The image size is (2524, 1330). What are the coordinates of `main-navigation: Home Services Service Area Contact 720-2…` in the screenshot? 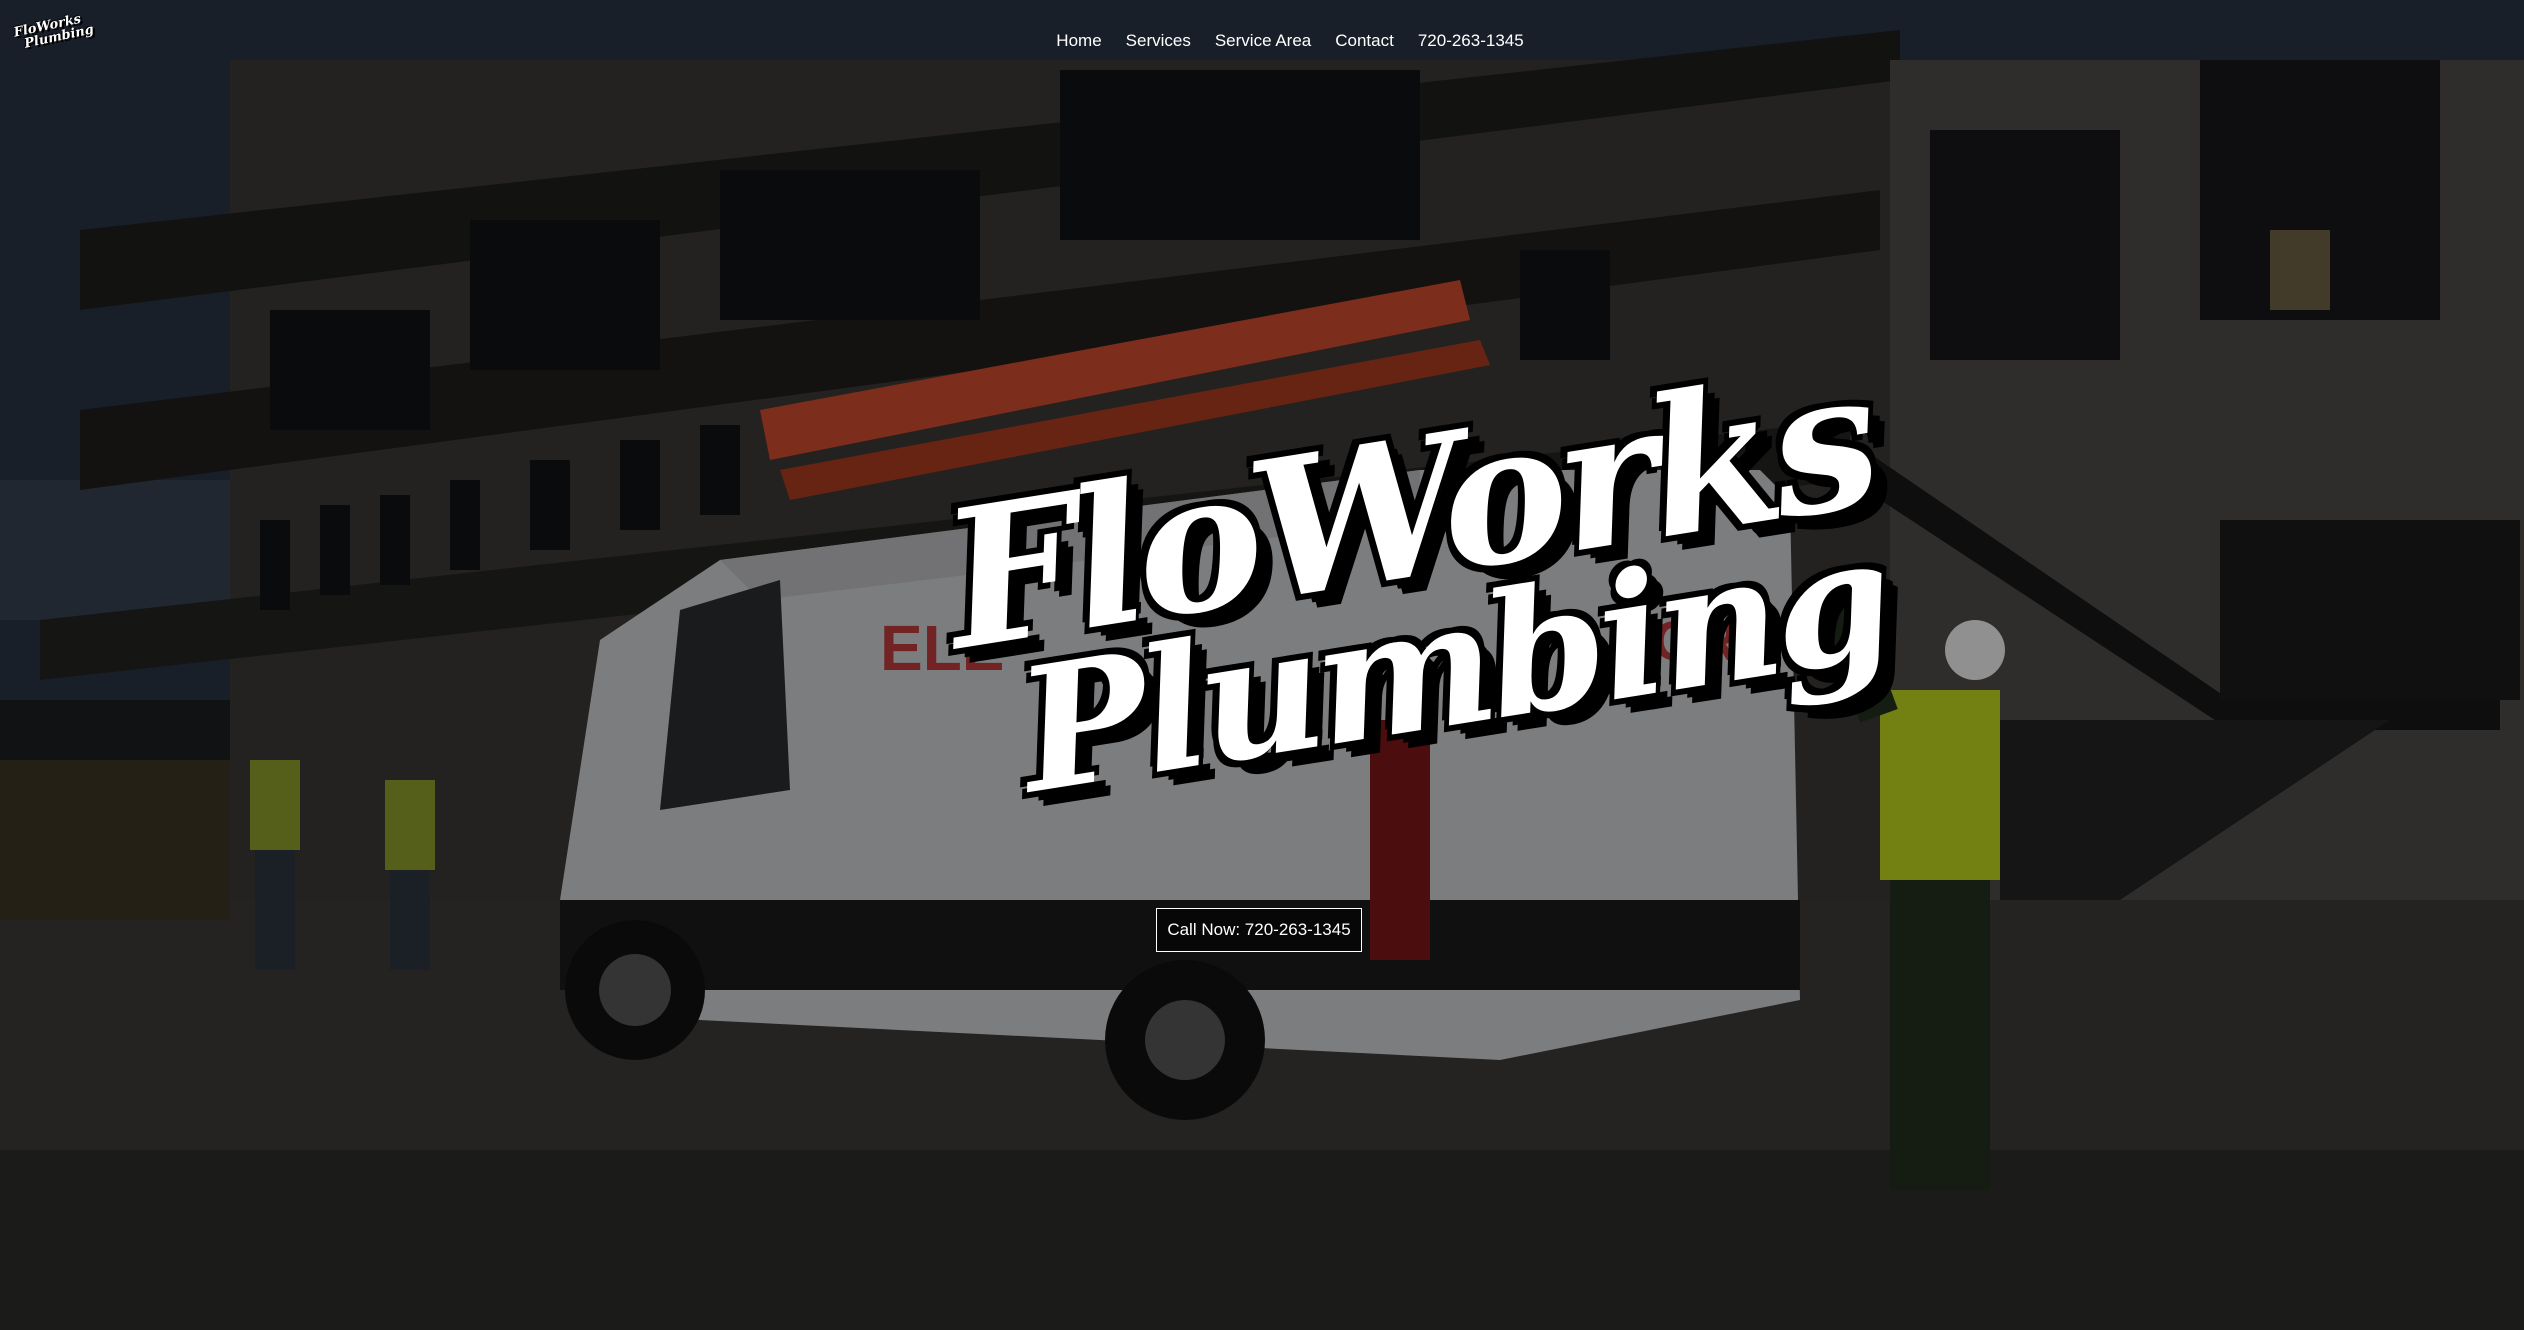 It's located at (1262, 41).